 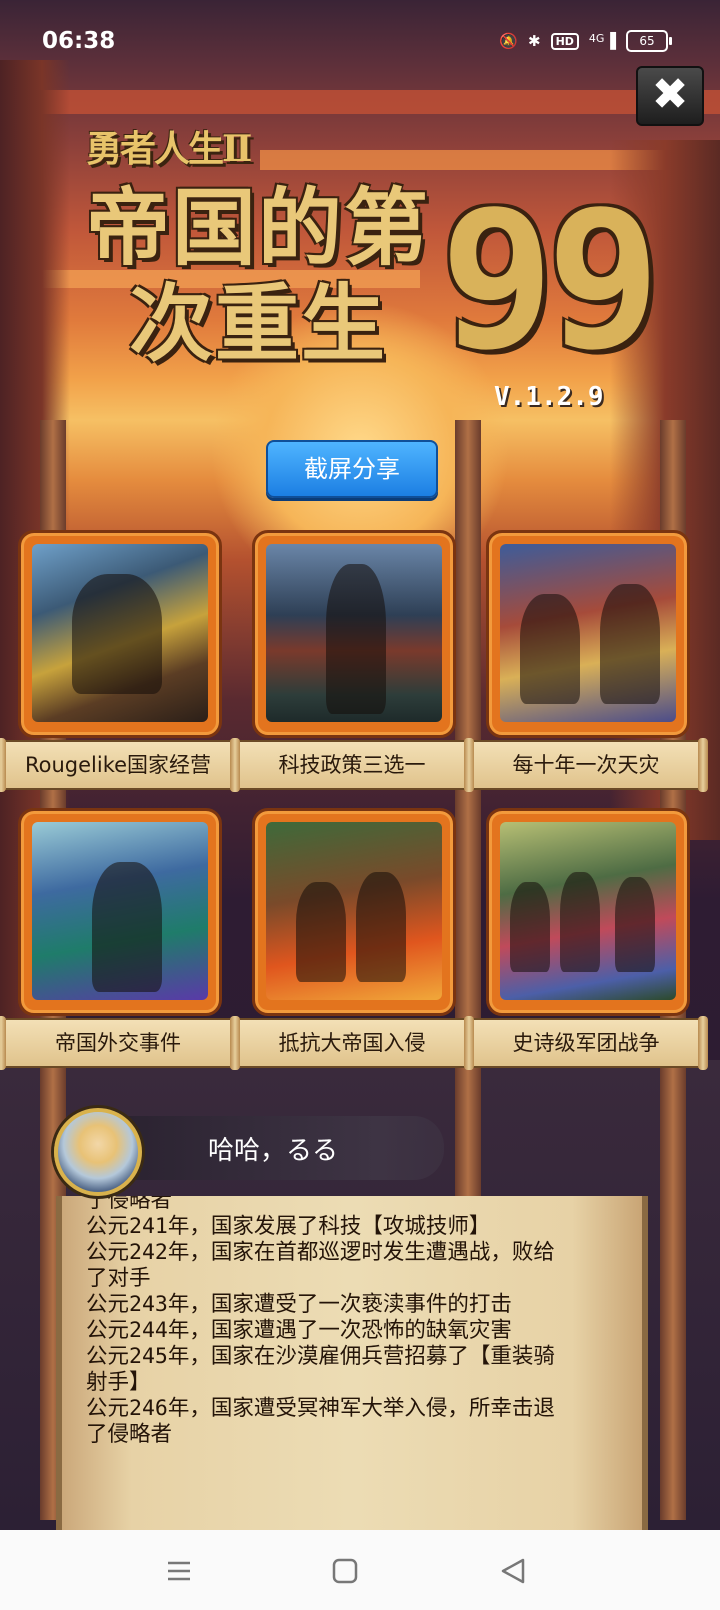 What do you see at coordinates (585, 41) in the screenshot?
I see `status-icons: 🔕 ✱ HD 4G▐ 65` at bounding box center [585, 41].